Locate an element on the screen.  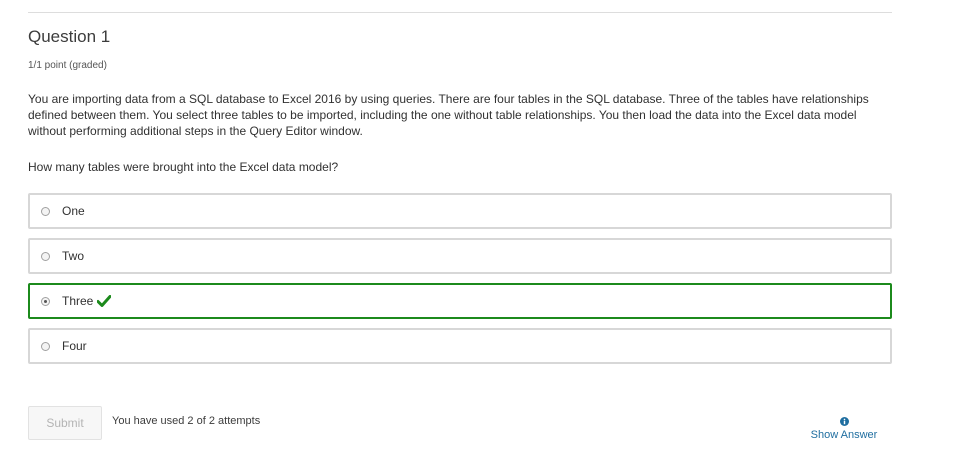
choice-label: One is located at coordinates (73, 211).